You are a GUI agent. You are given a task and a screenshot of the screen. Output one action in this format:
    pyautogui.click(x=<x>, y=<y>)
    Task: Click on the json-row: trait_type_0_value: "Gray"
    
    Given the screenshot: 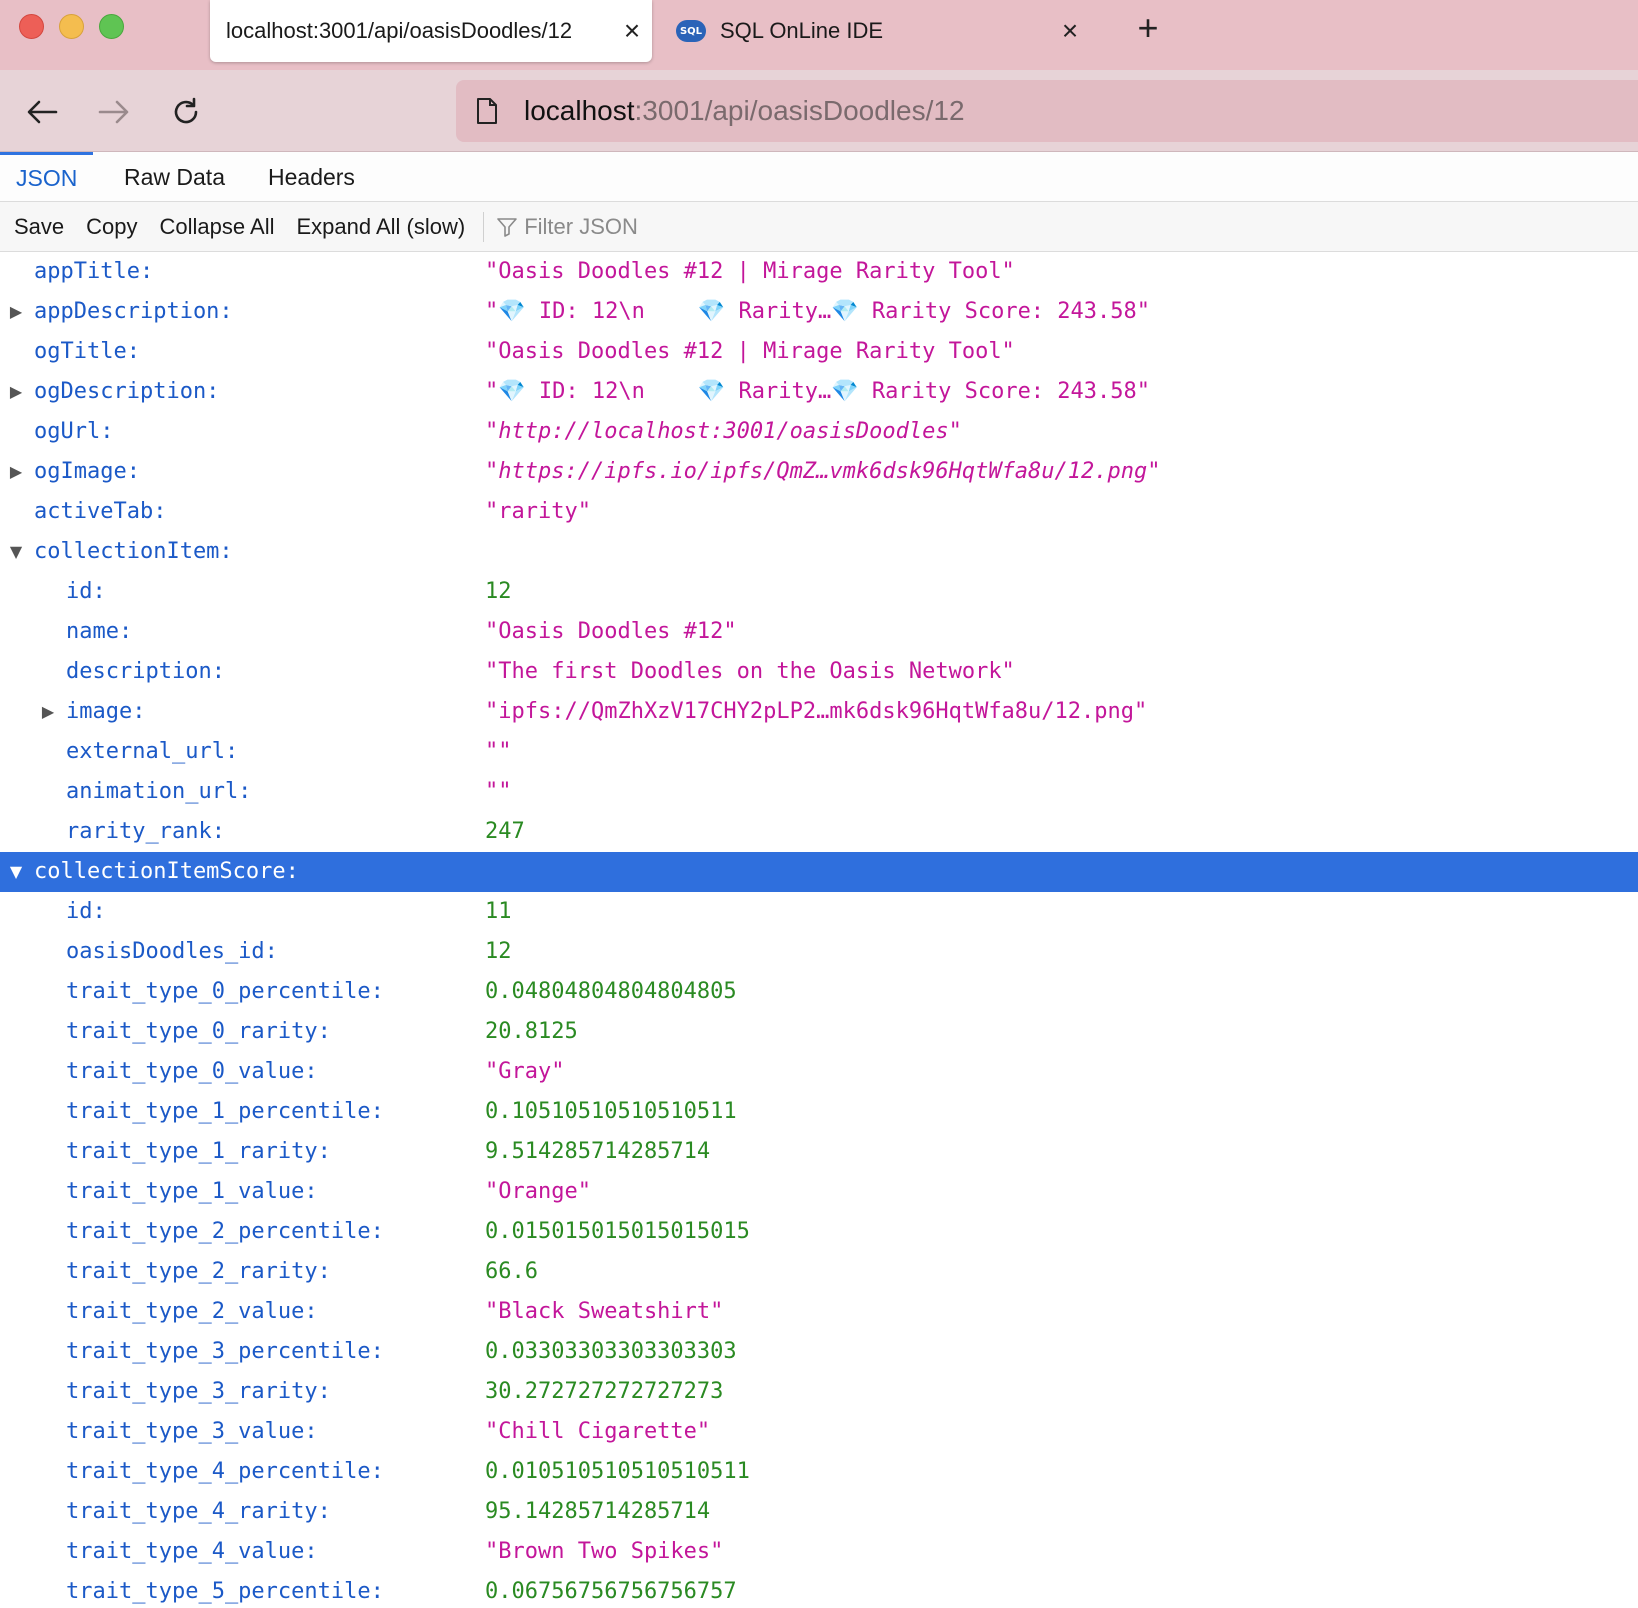 What is the action you would take?
    pyautogui.click(x=819, y=1072)
    